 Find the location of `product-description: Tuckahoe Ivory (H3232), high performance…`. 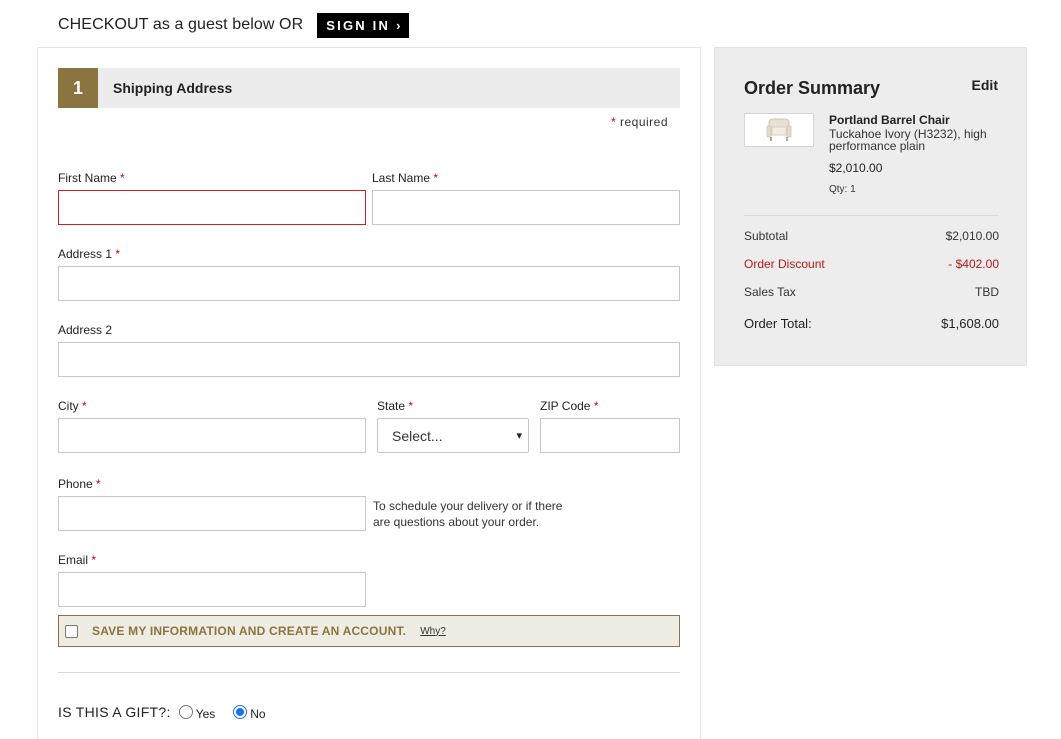

product-description: Tuckahoe Ivory (H3232), high performance… is located at coordinates (908, 140).